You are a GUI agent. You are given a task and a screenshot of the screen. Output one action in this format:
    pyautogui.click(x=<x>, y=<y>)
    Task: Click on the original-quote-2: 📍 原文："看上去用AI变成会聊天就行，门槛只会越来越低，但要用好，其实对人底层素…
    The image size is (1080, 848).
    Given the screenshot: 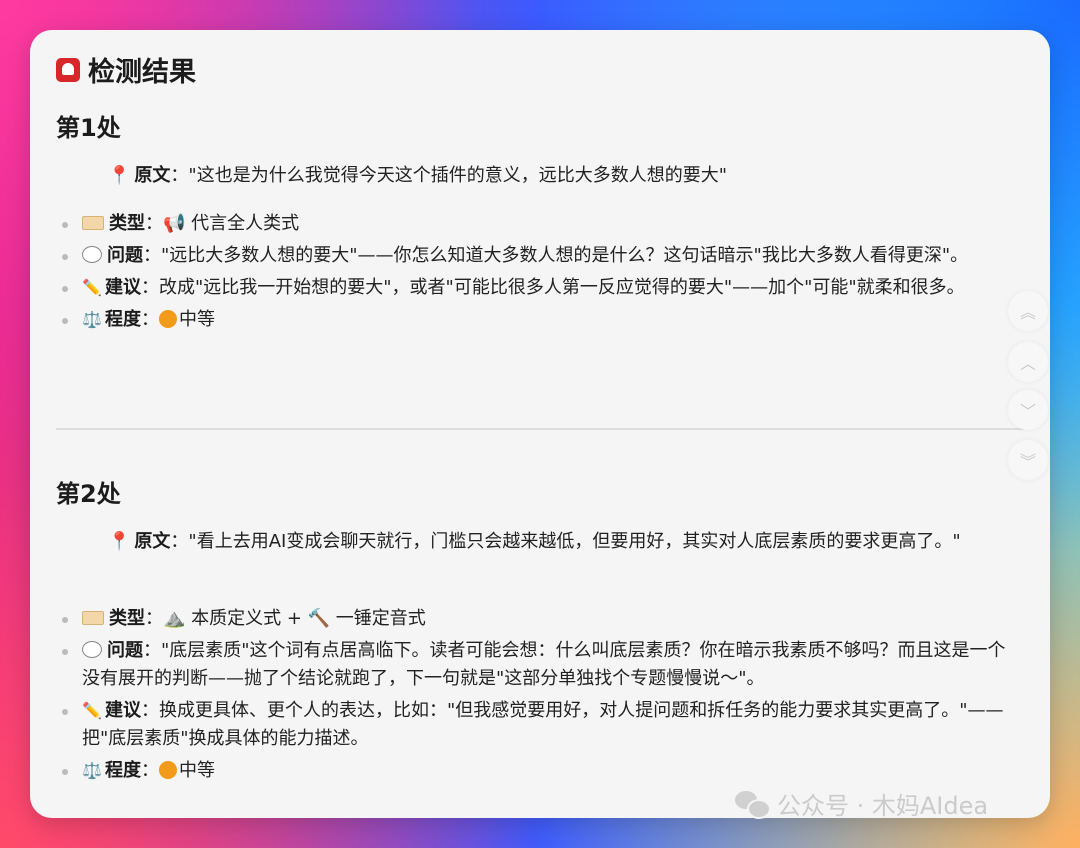 What is the action you would take?
    pyautogui.click(x=548, y=542)
    